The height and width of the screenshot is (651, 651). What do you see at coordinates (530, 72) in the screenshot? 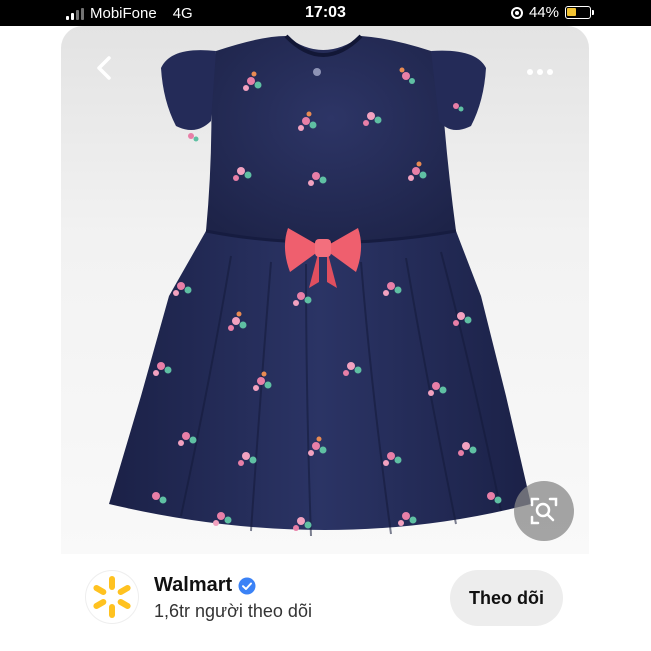
I see `more-horizontal-icon` at bounding box center [530, 72].